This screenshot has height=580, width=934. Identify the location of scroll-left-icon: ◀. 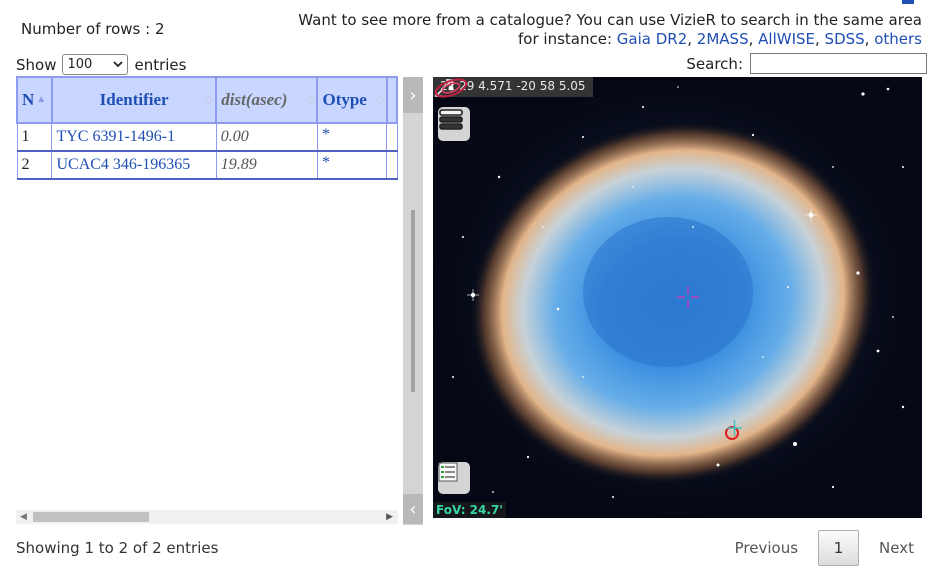
(23, 517).